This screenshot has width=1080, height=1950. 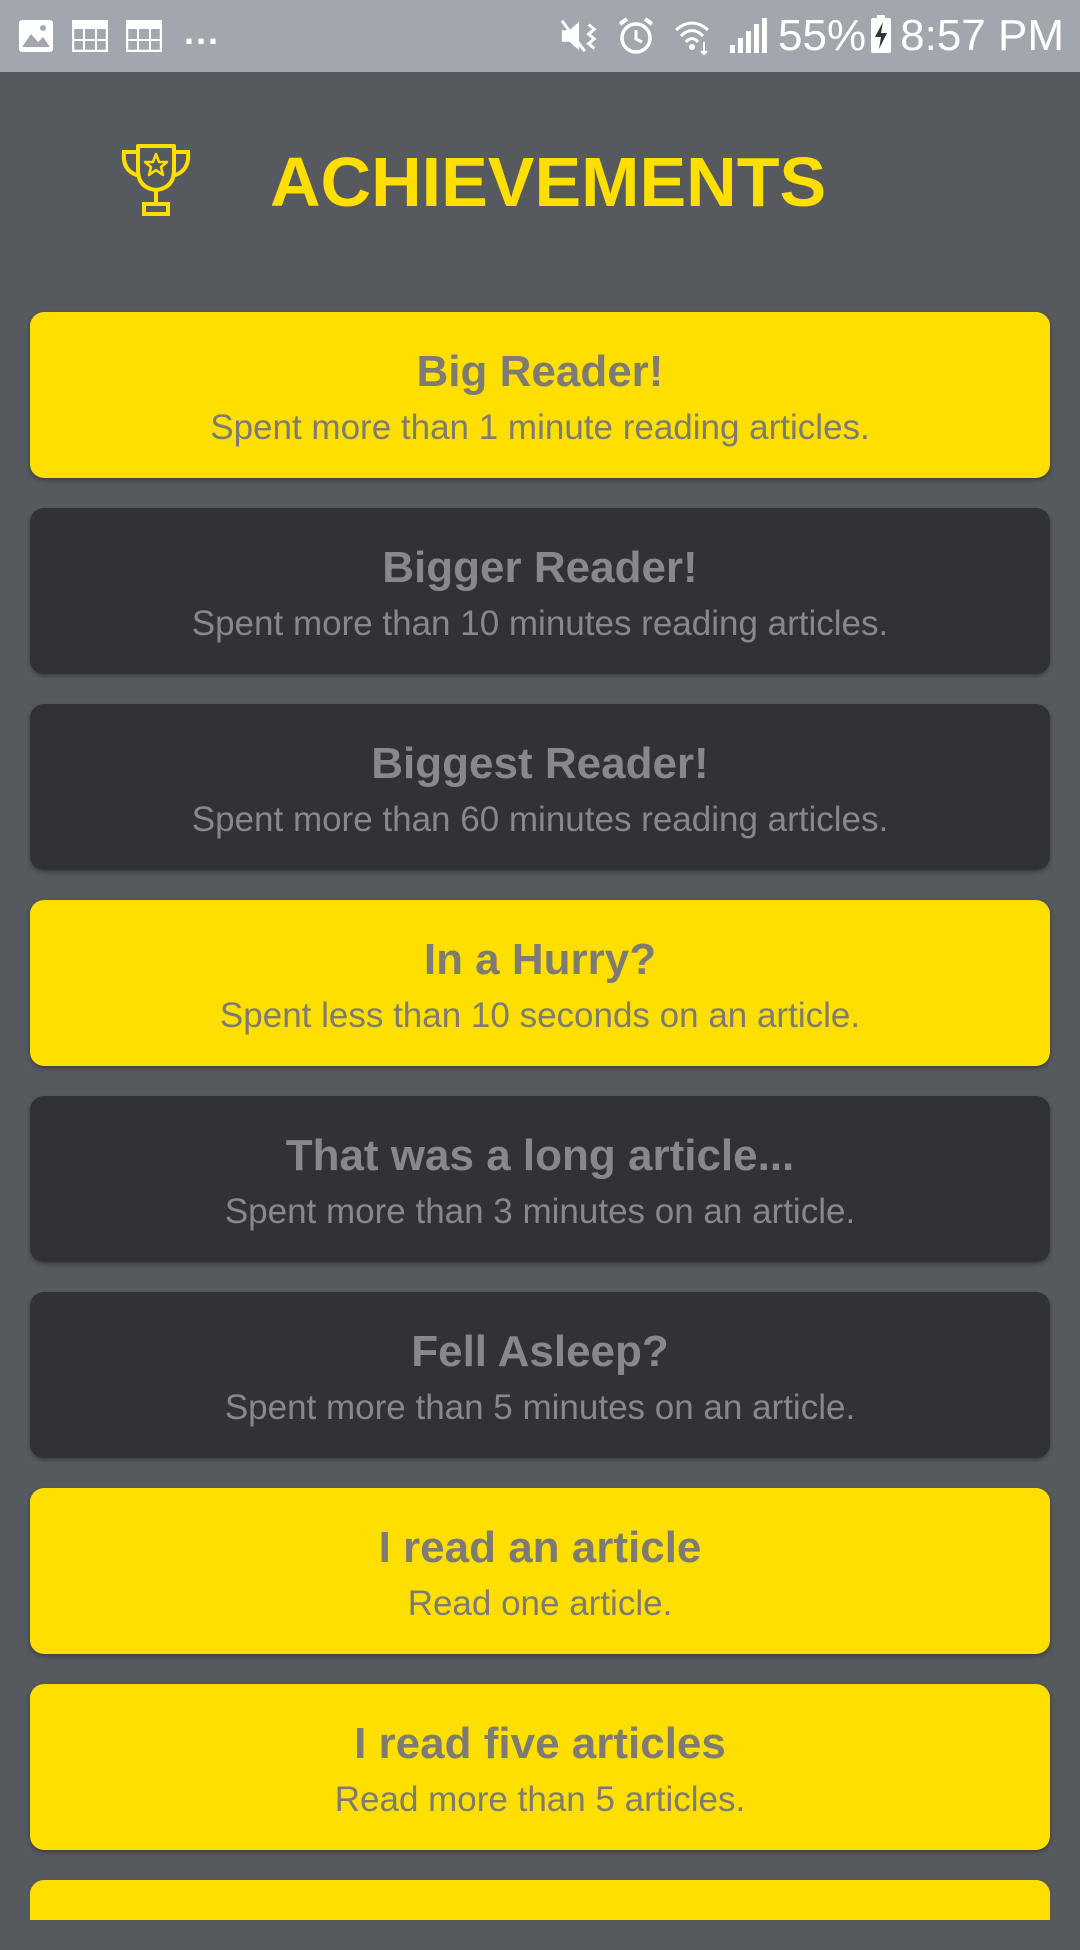 I want to click on achievement-description: Read more than 5 articles., so click(x=540, y=1799).